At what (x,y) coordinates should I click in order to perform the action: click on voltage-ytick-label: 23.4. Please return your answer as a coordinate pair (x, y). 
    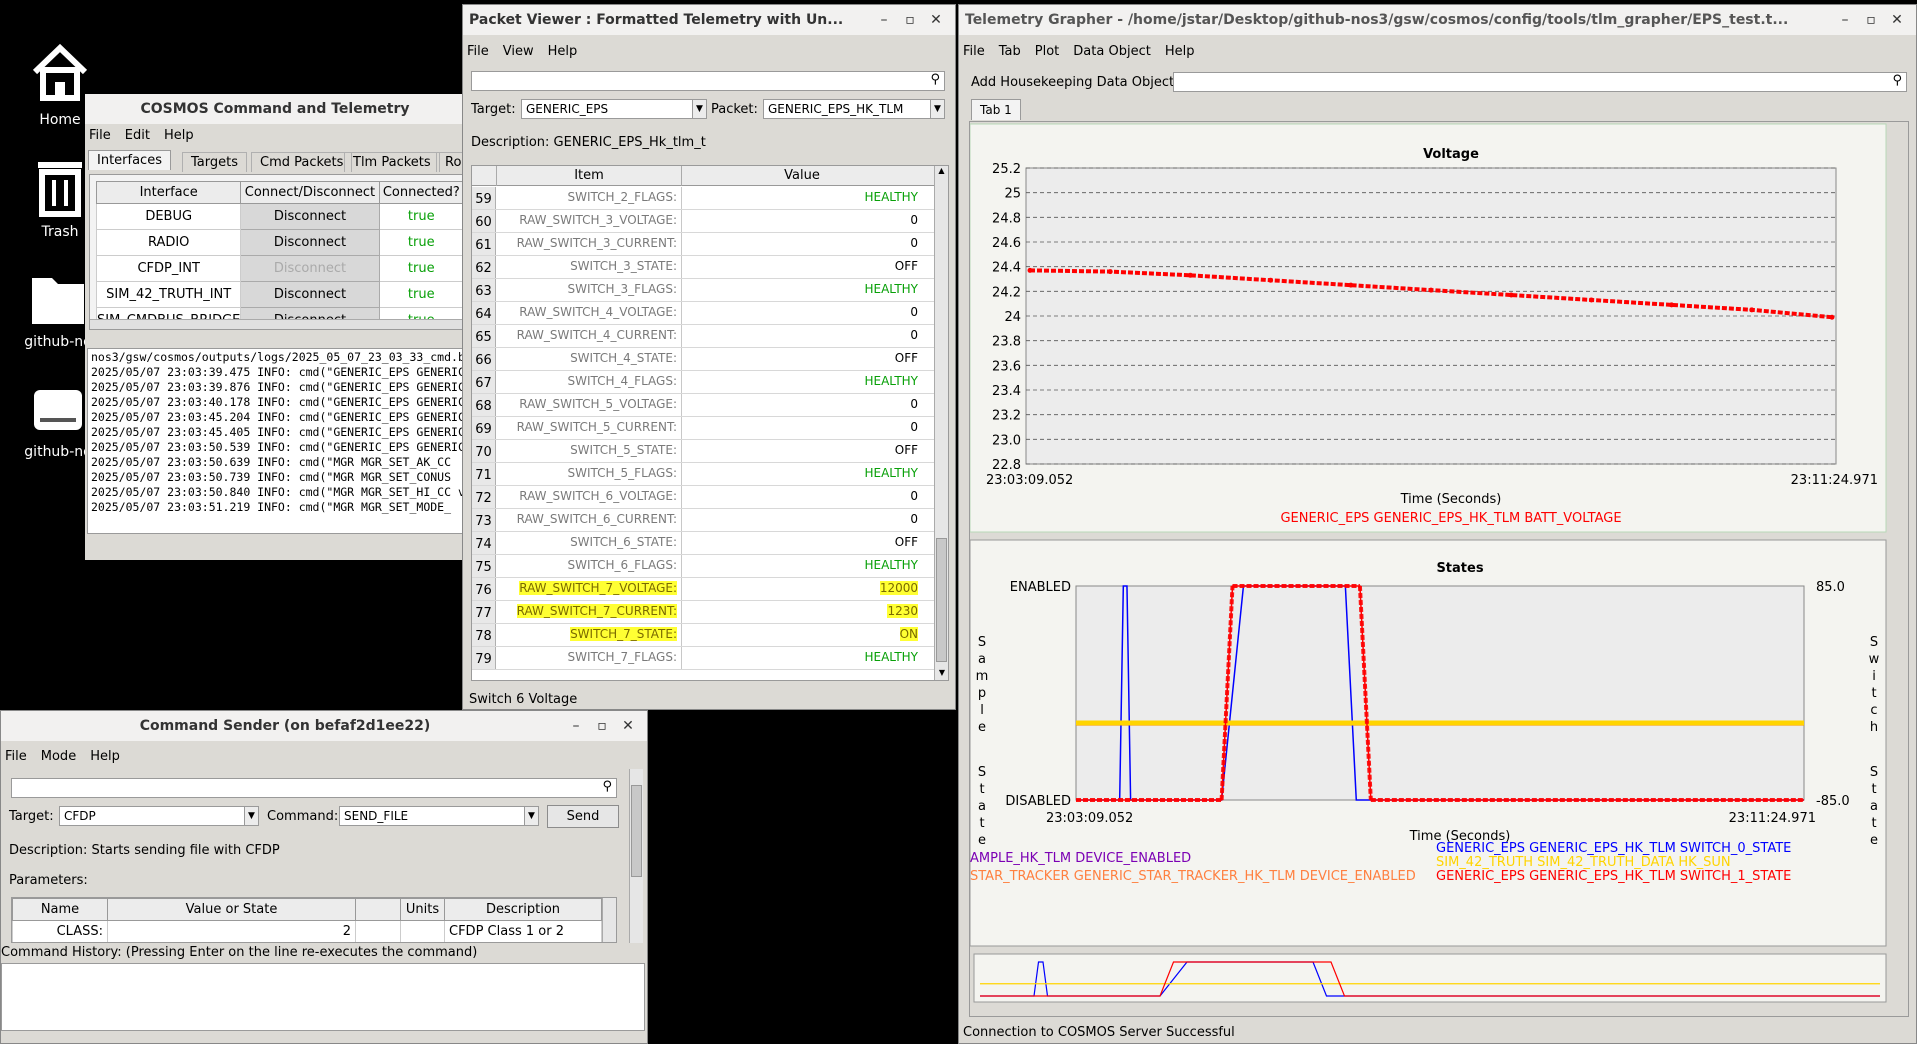
    Looking at the image, I should click on (1006, 391).